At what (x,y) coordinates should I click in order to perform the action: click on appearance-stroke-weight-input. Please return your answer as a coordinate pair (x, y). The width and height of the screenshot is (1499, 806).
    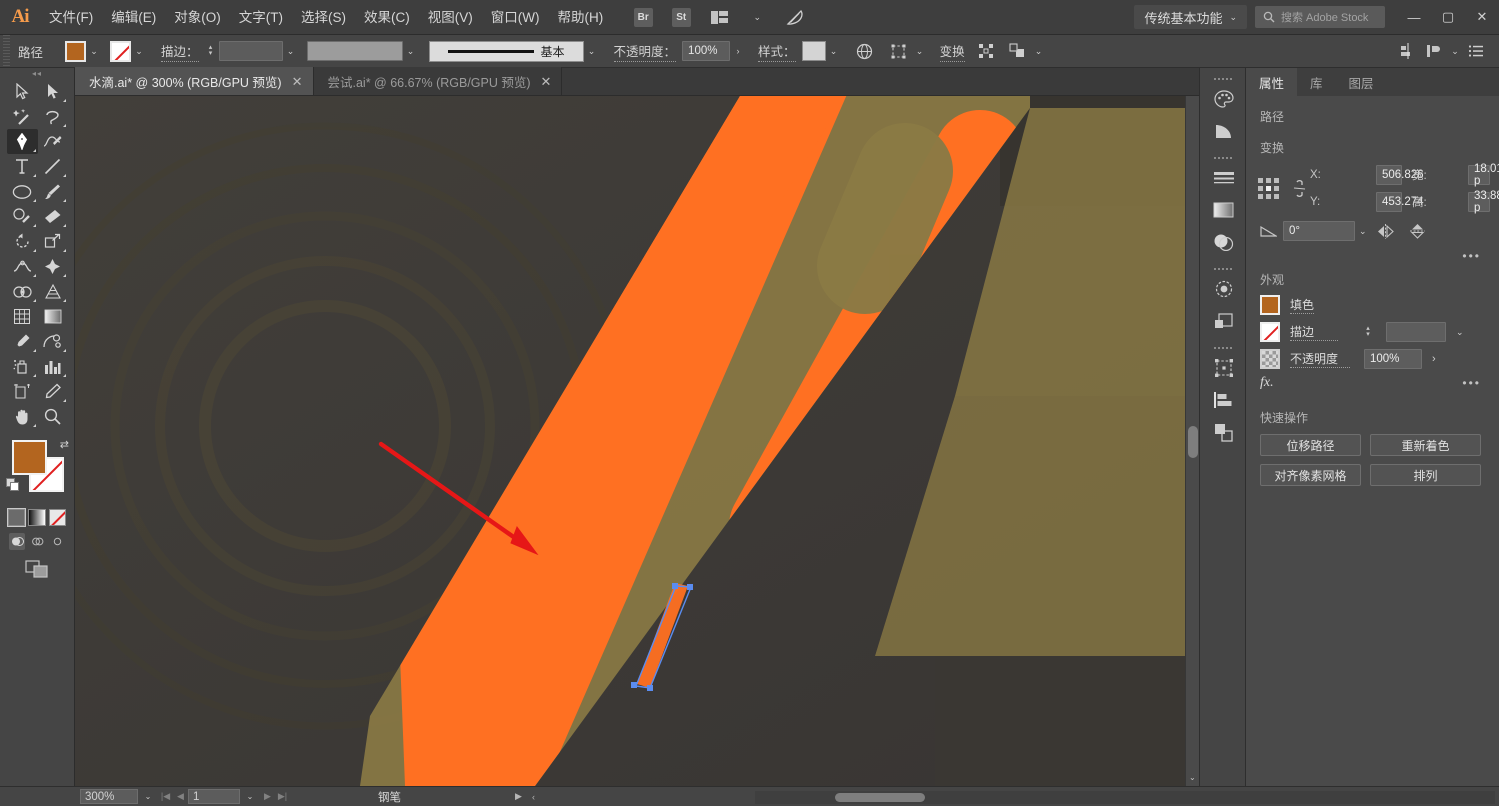
    Looking at the image, I should click on (1416, 332).